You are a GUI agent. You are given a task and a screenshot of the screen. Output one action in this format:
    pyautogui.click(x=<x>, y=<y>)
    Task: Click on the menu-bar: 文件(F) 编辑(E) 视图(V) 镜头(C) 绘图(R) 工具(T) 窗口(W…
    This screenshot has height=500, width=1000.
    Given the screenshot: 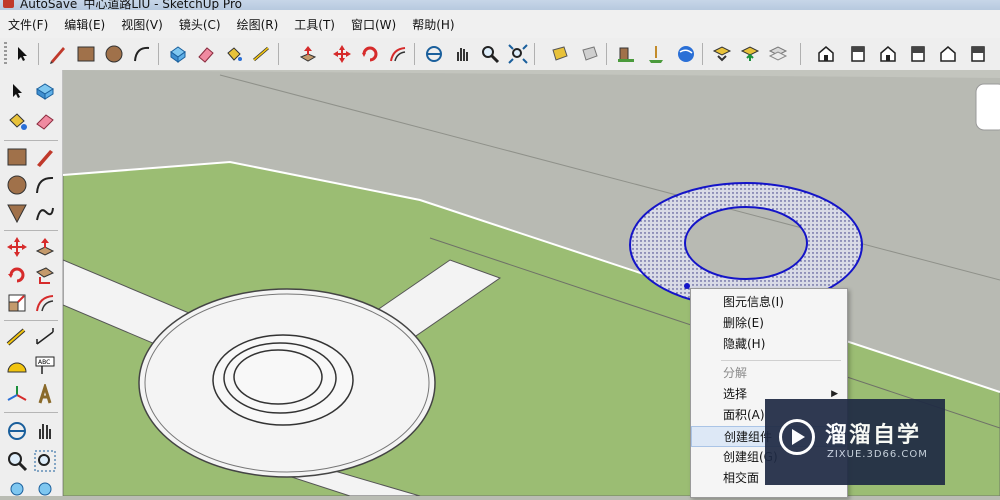 What is the action you would take?
    pyautogui.click(x=500, y=24)
    